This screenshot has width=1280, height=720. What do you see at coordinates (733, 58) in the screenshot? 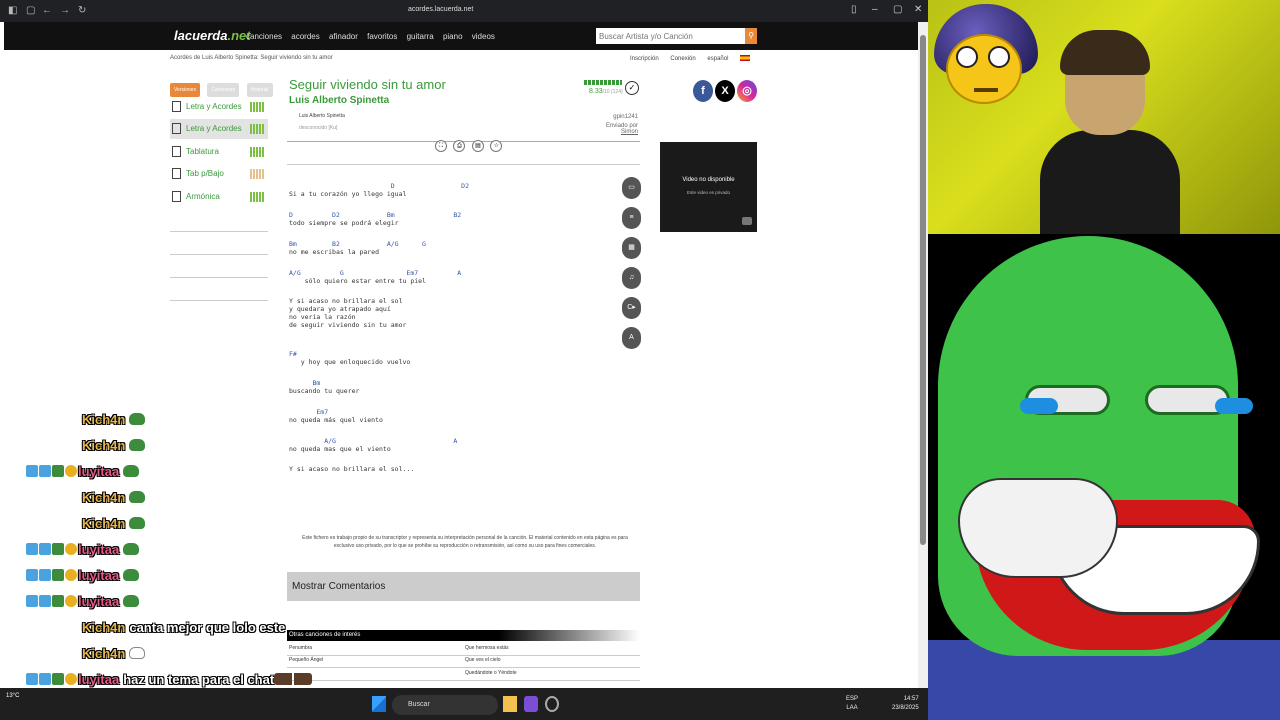
I see `language-selector: español` at bounding box center [733, 58].